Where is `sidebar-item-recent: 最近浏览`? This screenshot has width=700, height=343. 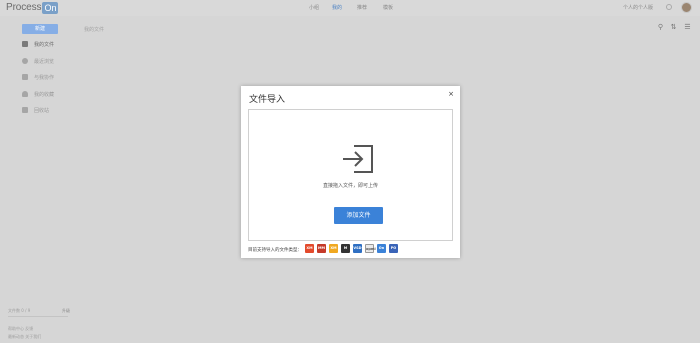
sidebar-item-recent: 最近浏览 is located at coordinates (38, 61).